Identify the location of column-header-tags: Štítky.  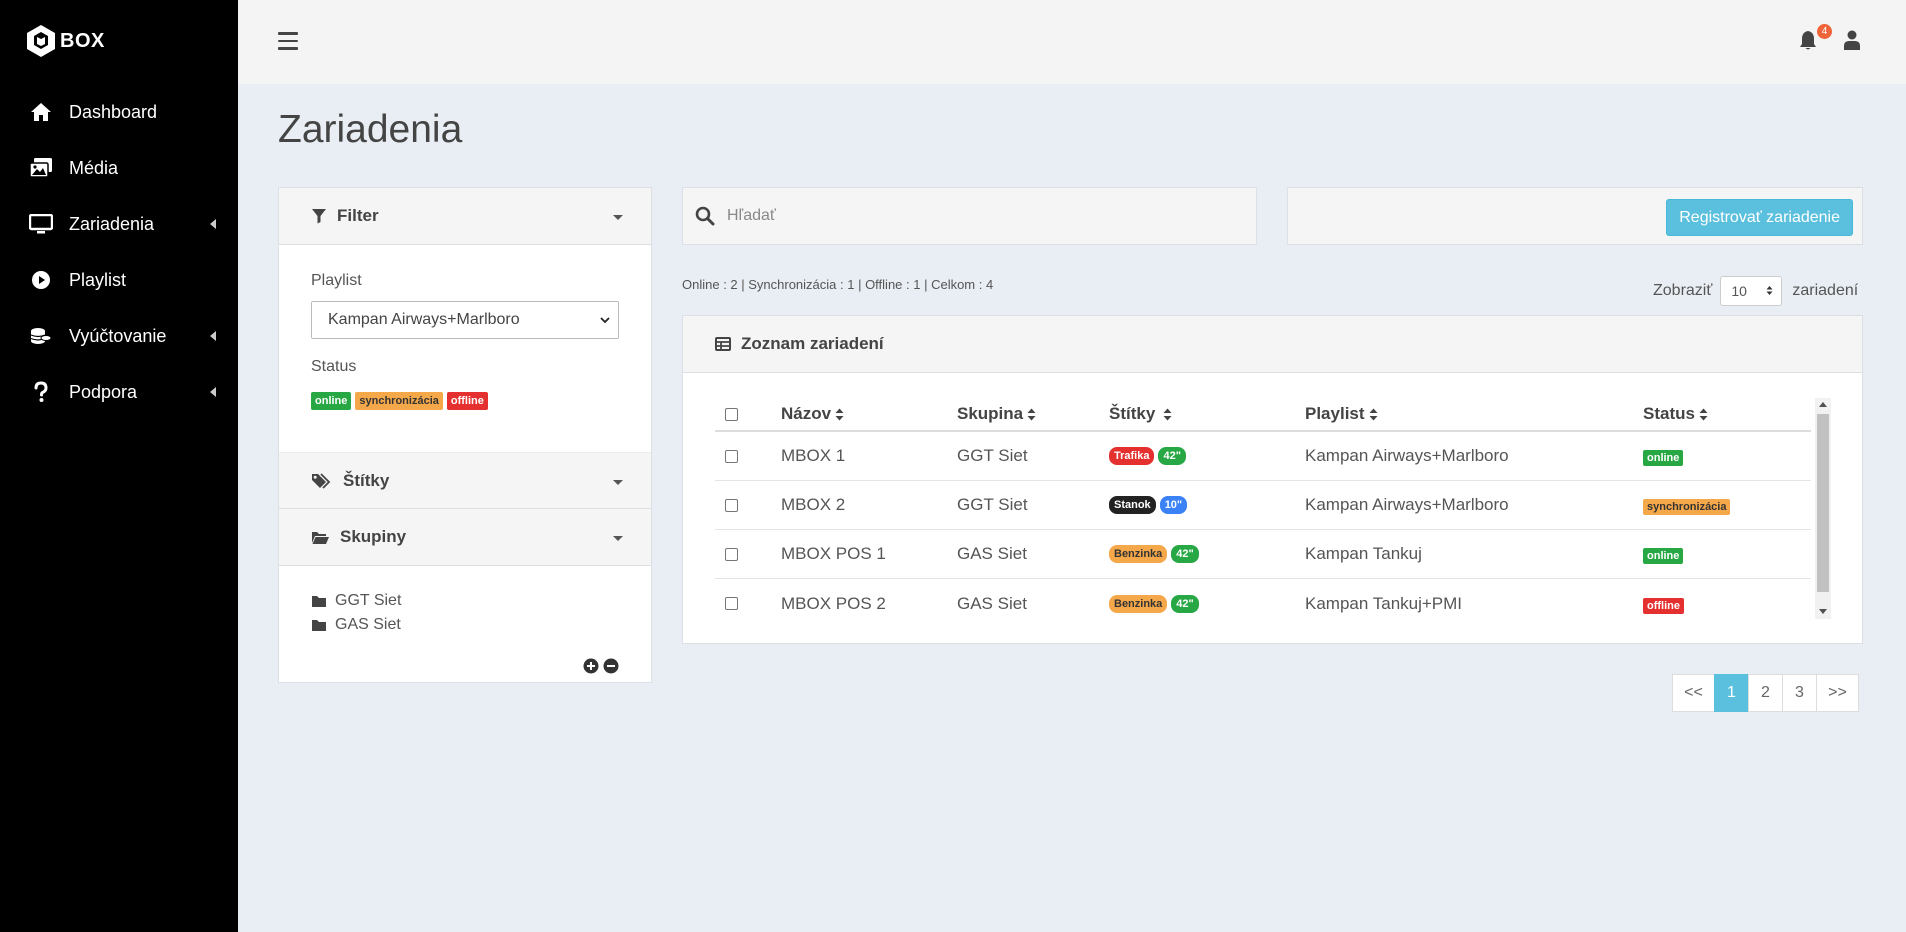
(1207, 414).